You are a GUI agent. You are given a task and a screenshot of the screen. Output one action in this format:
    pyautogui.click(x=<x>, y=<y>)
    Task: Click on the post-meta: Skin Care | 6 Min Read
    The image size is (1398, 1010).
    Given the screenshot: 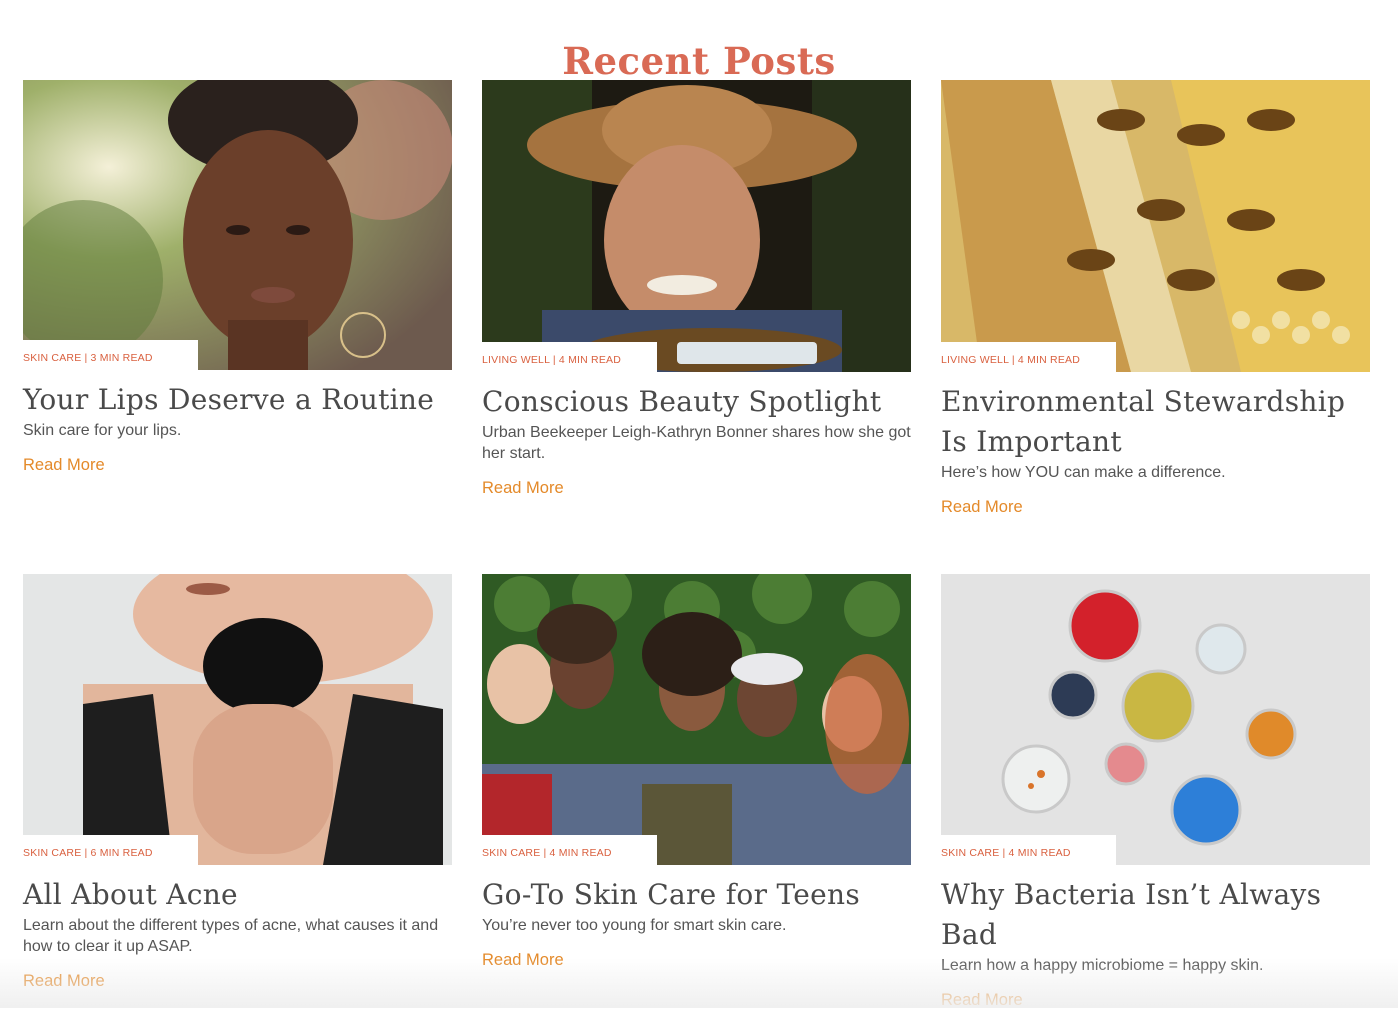 What is the action you would take?
    pyautogui.click(x=88, y=853)
    